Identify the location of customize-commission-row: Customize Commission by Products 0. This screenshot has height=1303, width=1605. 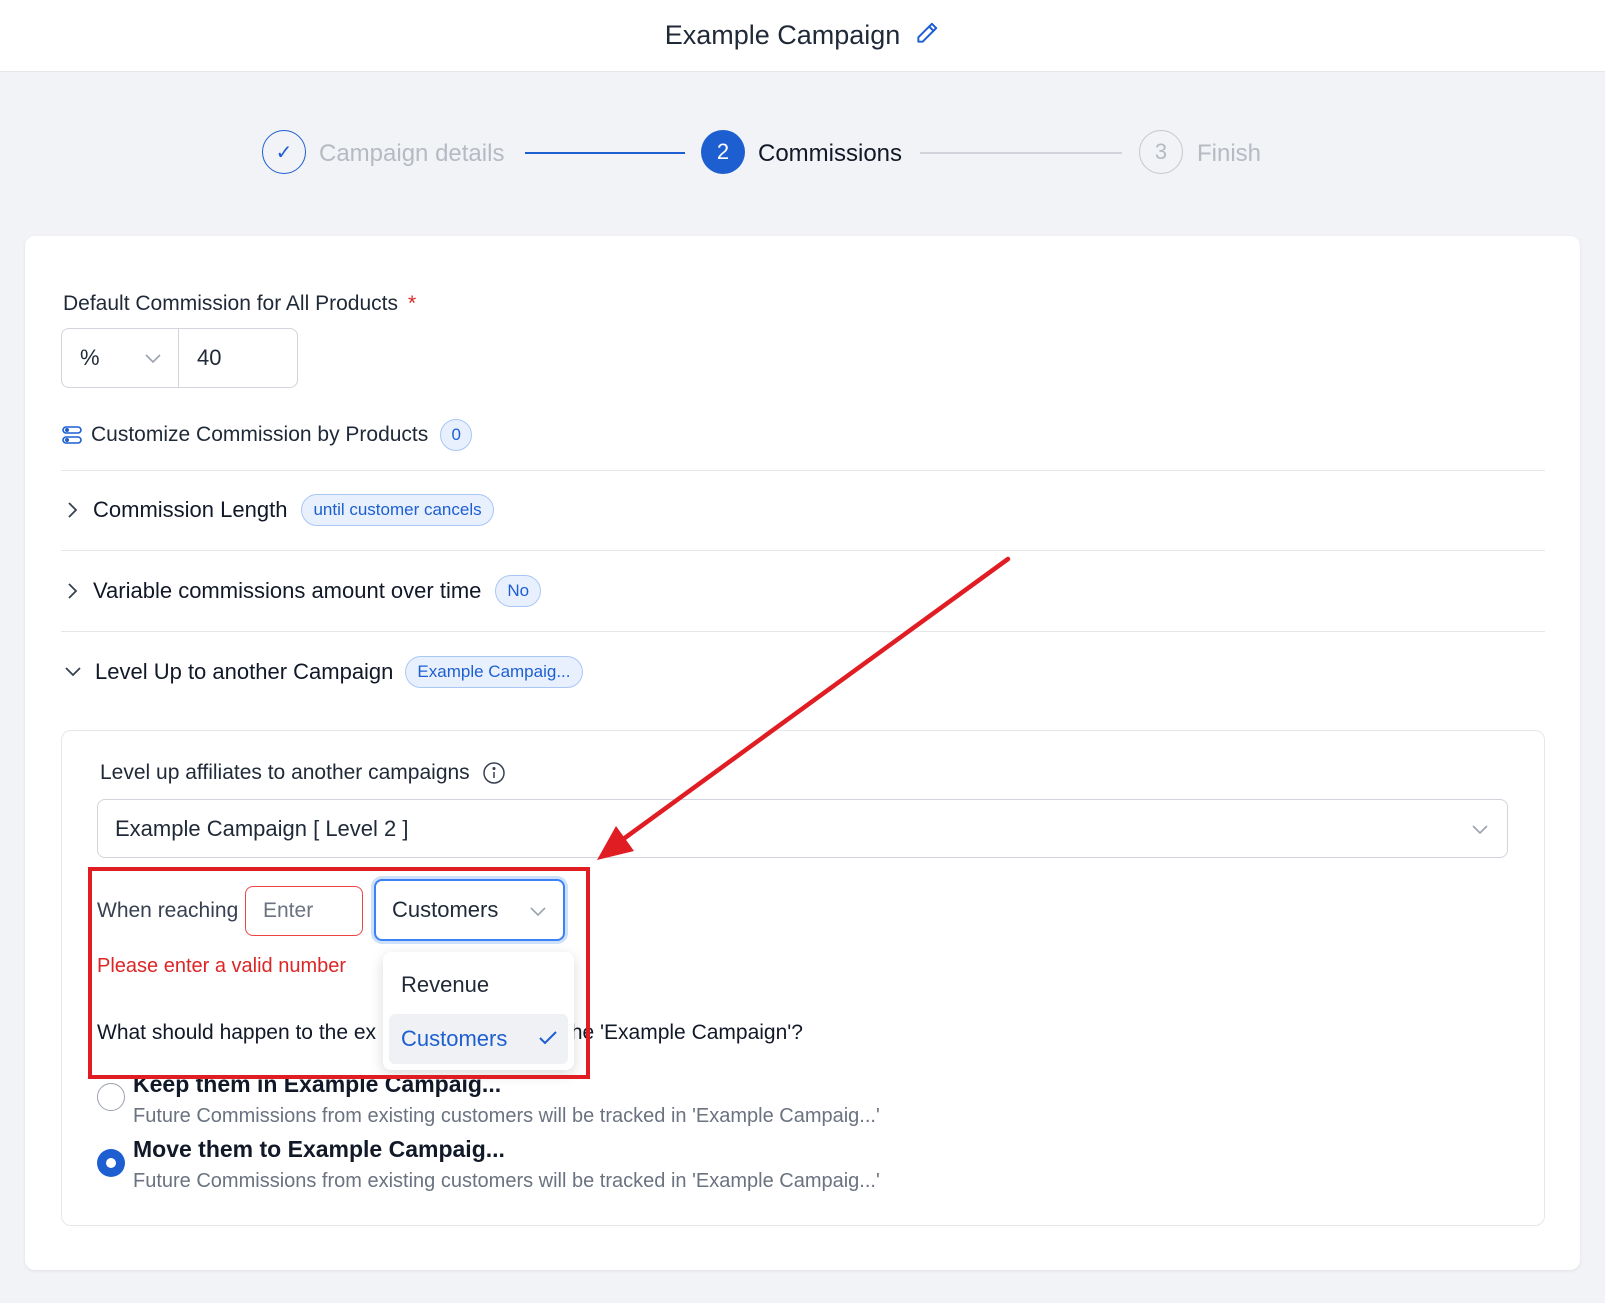
(267, 435).